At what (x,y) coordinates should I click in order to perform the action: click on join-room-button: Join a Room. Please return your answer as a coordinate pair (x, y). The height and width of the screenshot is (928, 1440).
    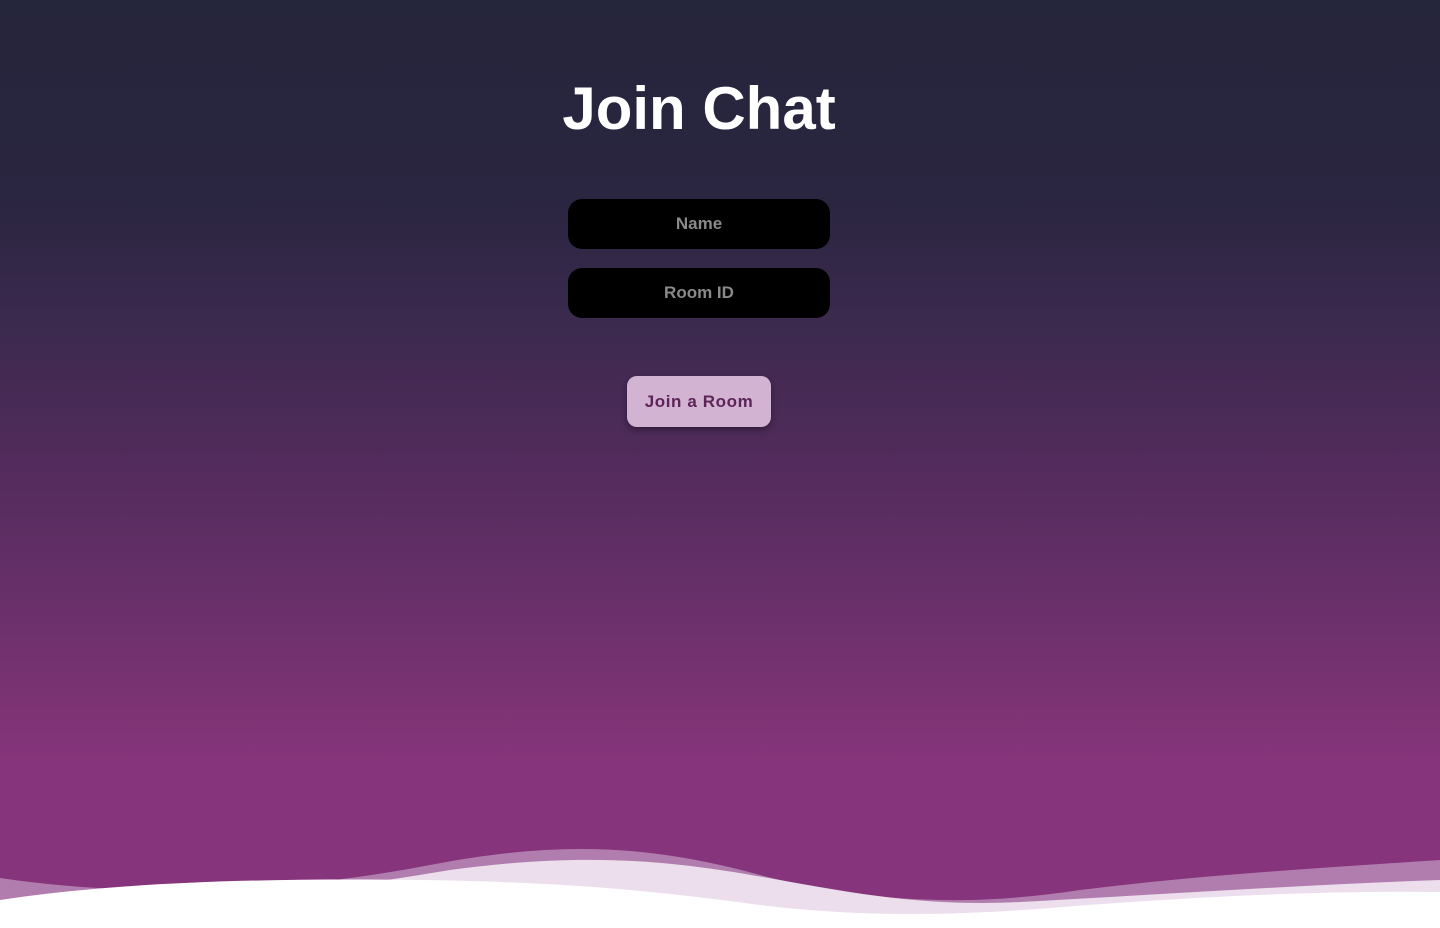
    Looking at the image, I should click on (699, 401).